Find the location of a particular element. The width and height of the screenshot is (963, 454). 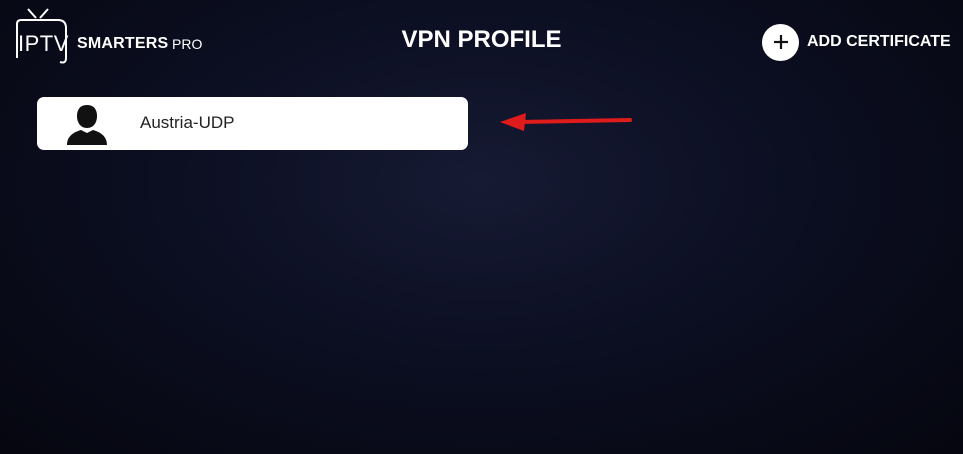

vpn-profile-item: Austria-UDP is located at coordinates (252, 123).